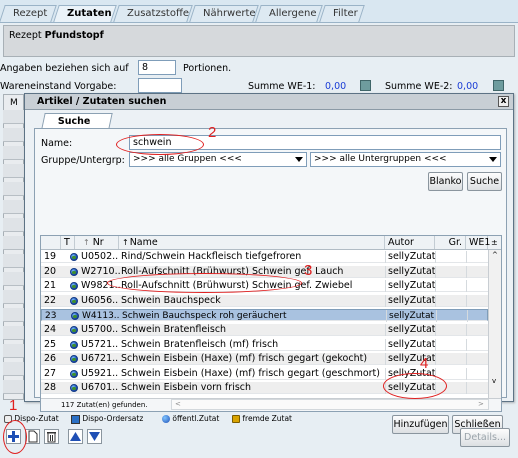  I want to click on close-icon: x, so click(503, 101).